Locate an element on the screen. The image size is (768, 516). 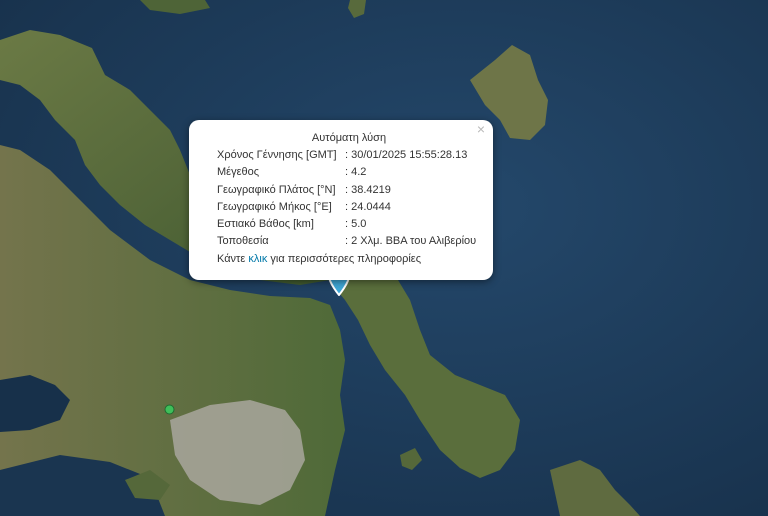
row-value: 5.0 is located at coordinates (413, 224).